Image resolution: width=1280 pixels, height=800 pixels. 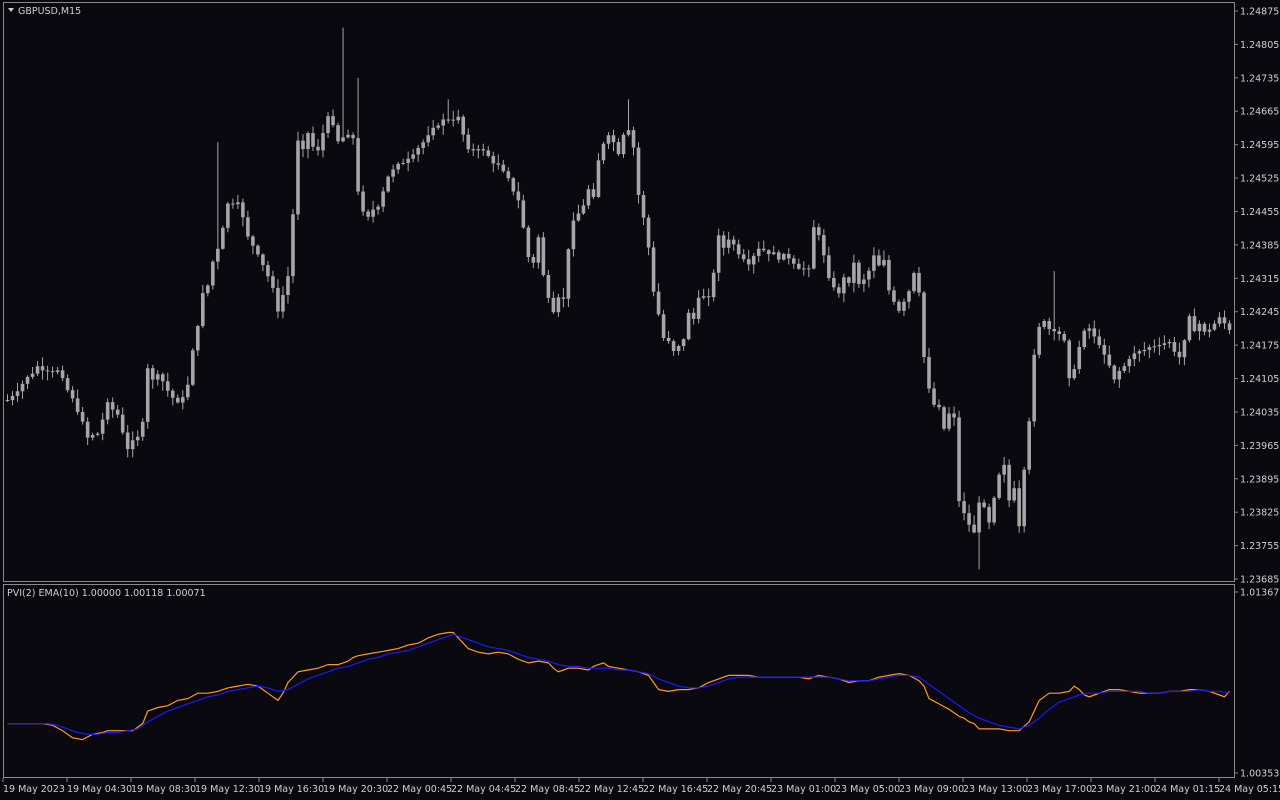 What do you see at coordinates (867, 789) in the screenshot?
I see `time-tick-label: 23 May 05:00` at bounding box center [867, 789].